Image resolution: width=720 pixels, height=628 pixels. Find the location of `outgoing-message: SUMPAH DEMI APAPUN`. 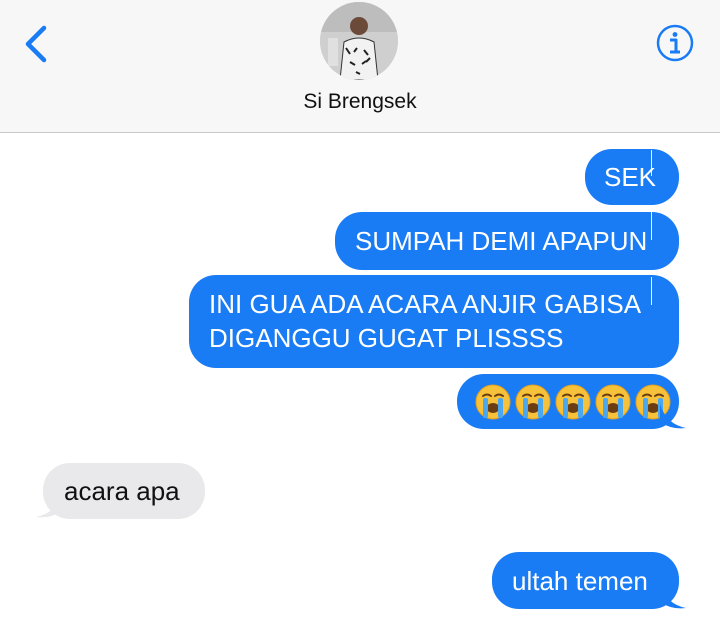

outgoing-message: SUMPAH DEMI APAPUN is located at coordinates (507, 241).